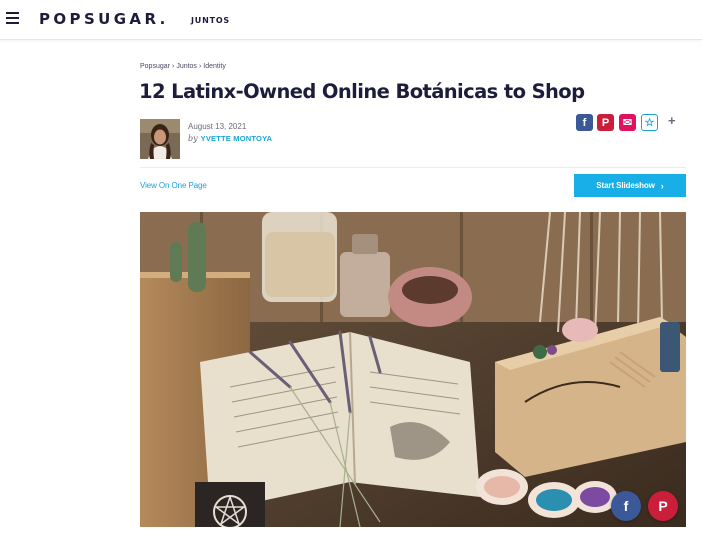 This screenshot has height=536, width=702. Describe the element at coordinates (217, 126) in the screenshot. I see `article-date: August 13, 2021` at that location.